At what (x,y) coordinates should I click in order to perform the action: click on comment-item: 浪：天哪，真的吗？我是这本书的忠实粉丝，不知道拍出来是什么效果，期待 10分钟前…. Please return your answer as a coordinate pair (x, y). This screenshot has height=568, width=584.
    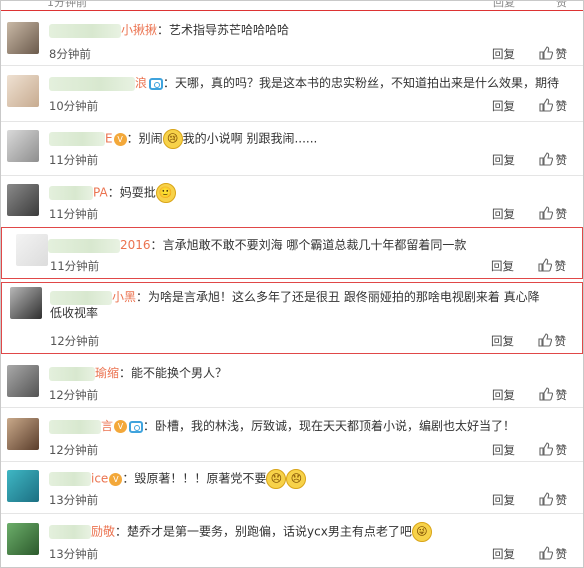
    Looking at the image, I should click on (292, 94).